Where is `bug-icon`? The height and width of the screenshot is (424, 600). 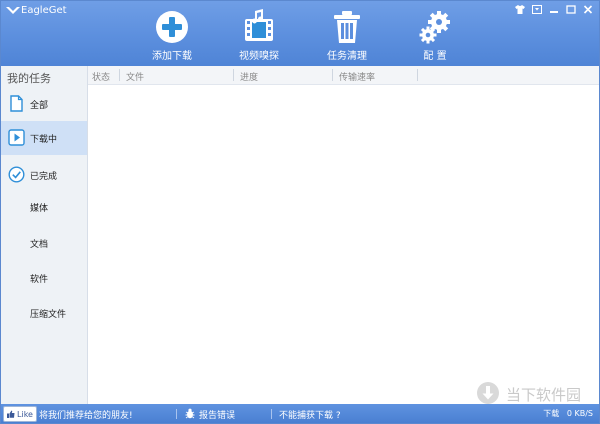
bug-icon is located at coordinates (190, 413).